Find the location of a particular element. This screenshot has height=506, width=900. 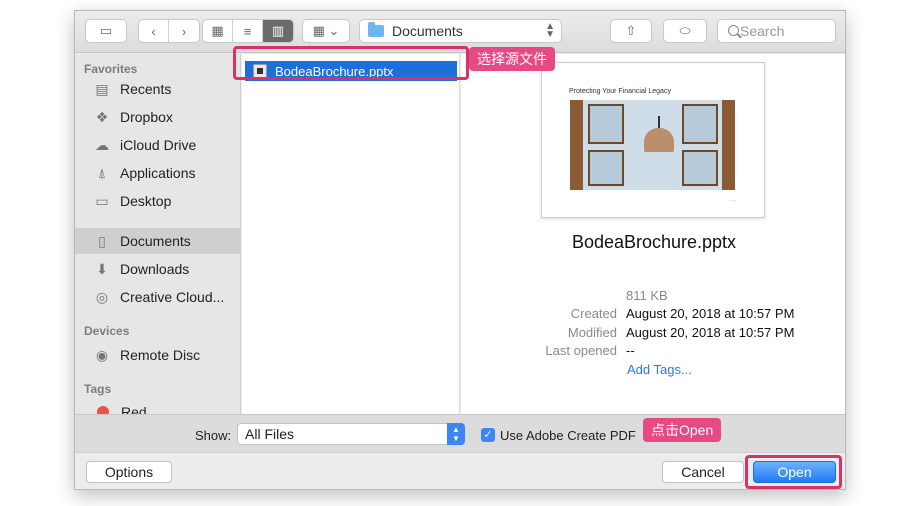

sidebar-item-label: Documents is located at coordinates (155, 241).